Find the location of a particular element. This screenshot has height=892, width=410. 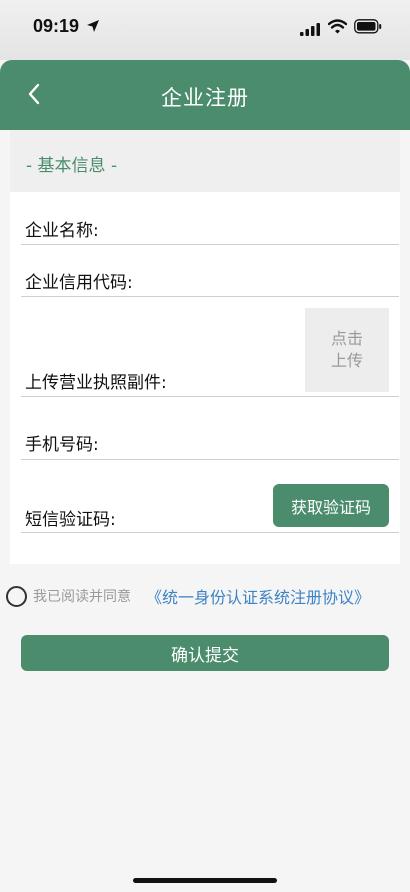

license-label: 上传营业执照副件: is located at coordinates (96, 383).